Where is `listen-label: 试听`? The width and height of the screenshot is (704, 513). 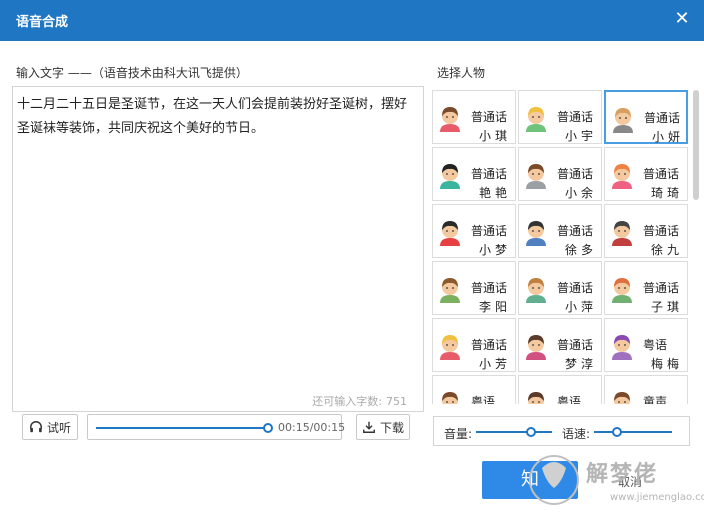 listen-label: 试听 is located at coordinates (58, 427).